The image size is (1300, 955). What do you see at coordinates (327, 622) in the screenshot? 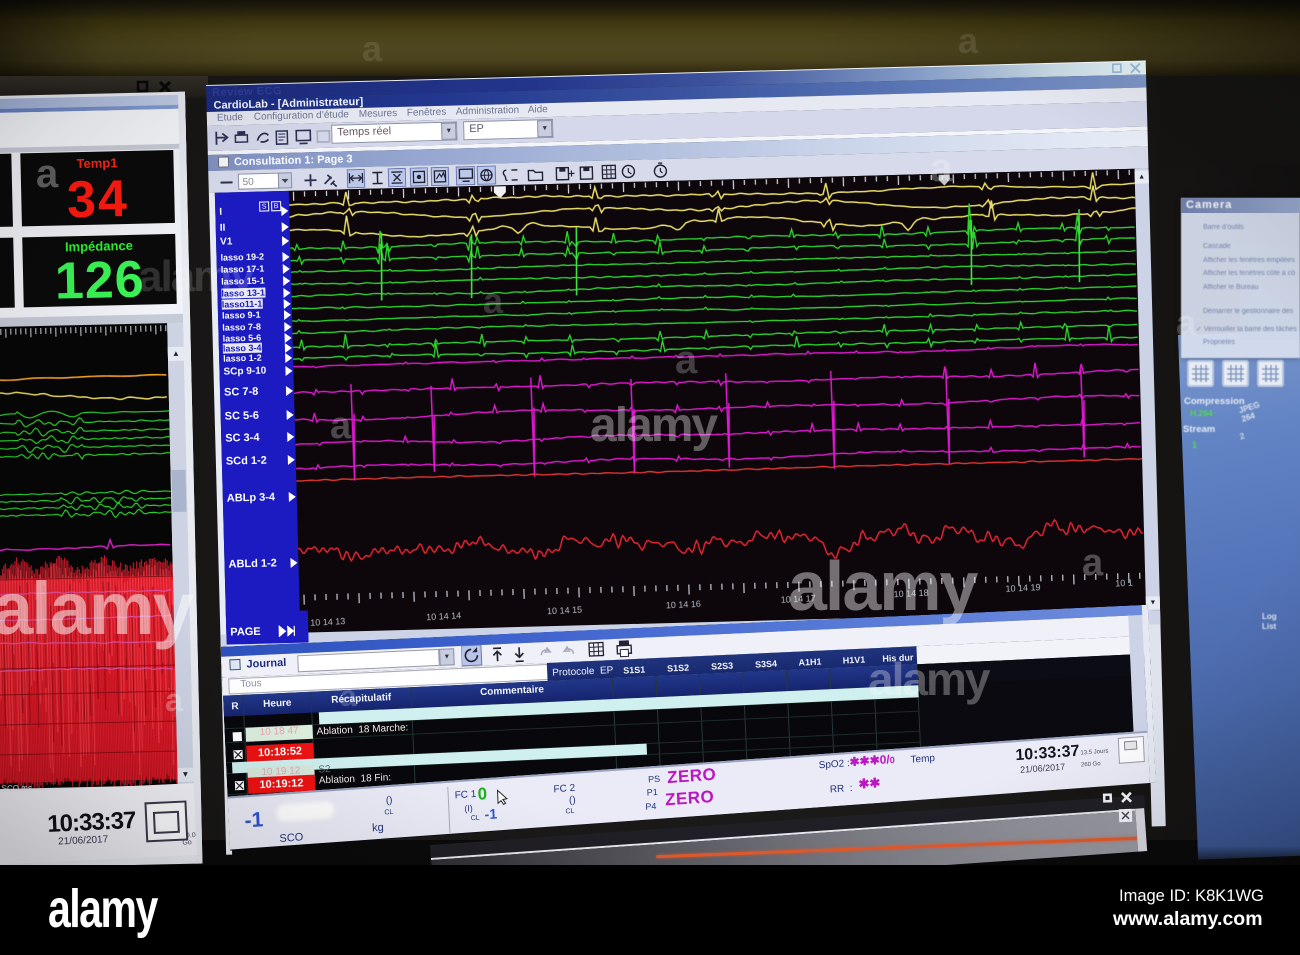
I see `svg-text: 10 14 13` at bounding box center [327, 622].